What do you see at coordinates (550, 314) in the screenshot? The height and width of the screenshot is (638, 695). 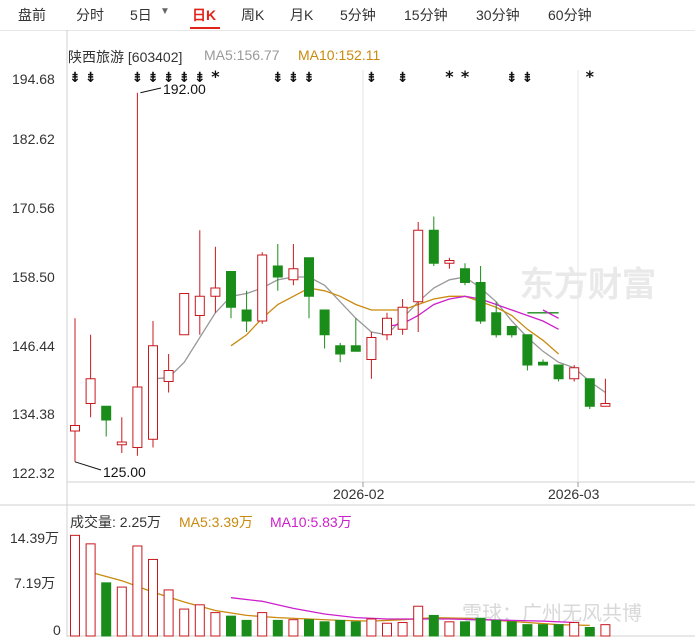 I see `ma-pink-line` at bounding box center [550, 314].